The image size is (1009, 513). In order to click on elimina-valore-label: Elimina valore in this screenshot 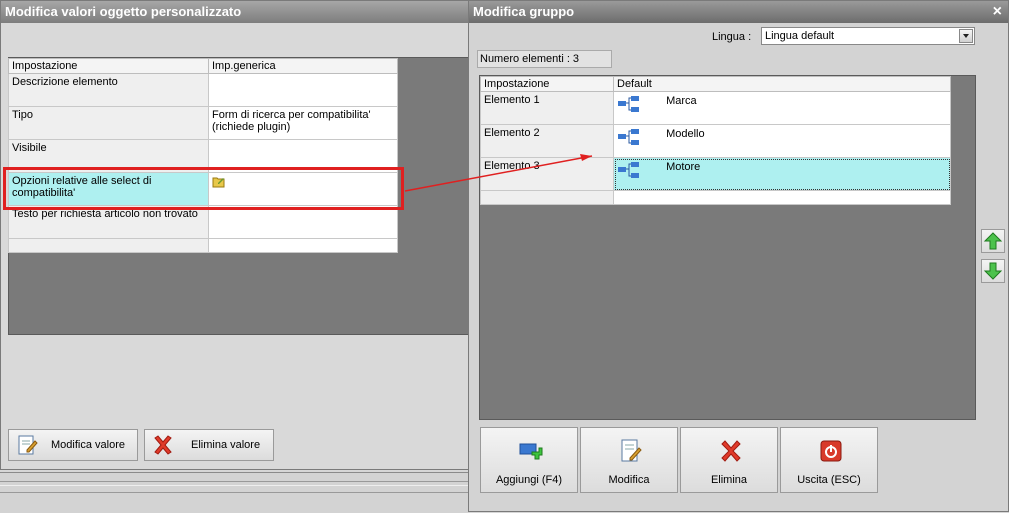, I will do `click(226, 445)`.